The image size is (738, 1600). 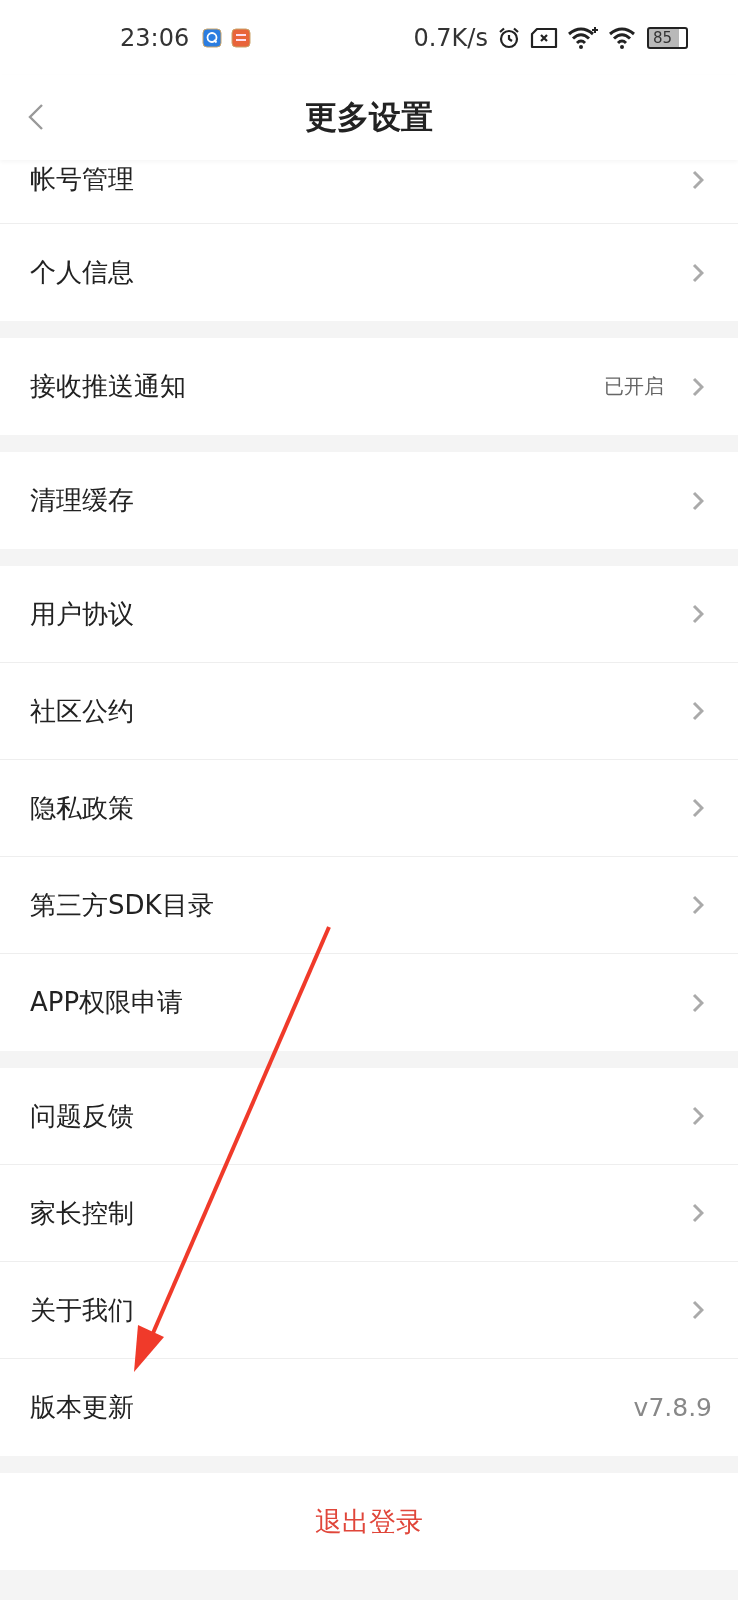 I want to click on status-time: 23:06, so click(x=155, y=37).